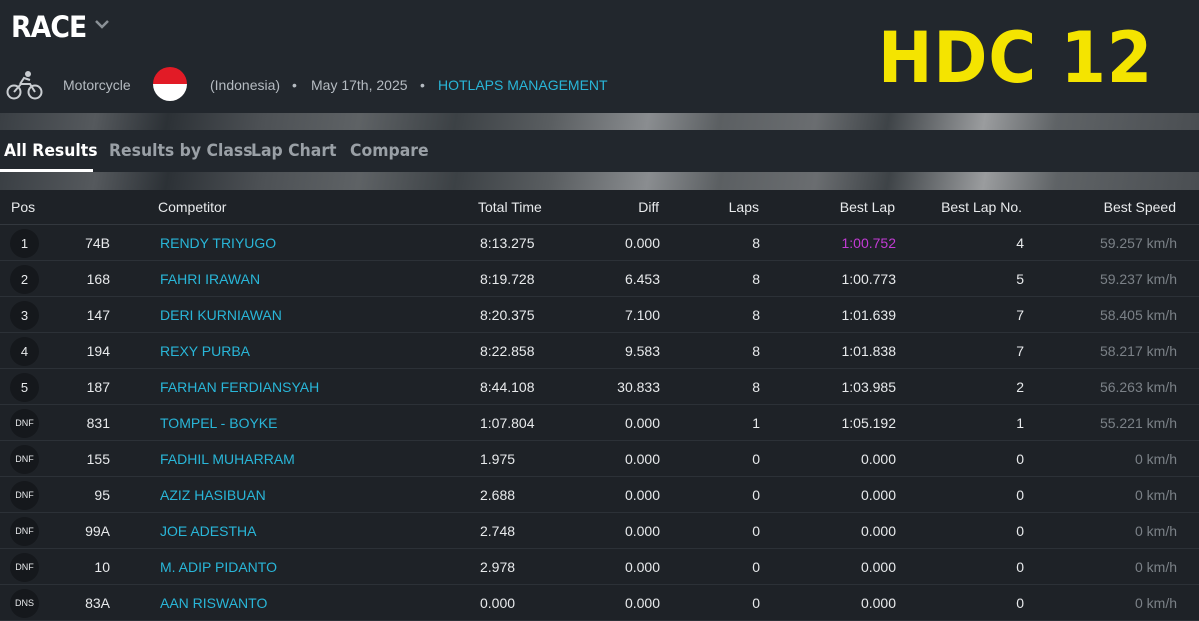 The height and width of the screenshot is (621, 1199). Describe the element at coordinates (1108, 207) in the screenshot. I see `column-header-best-speed: Best Speed` at that location.